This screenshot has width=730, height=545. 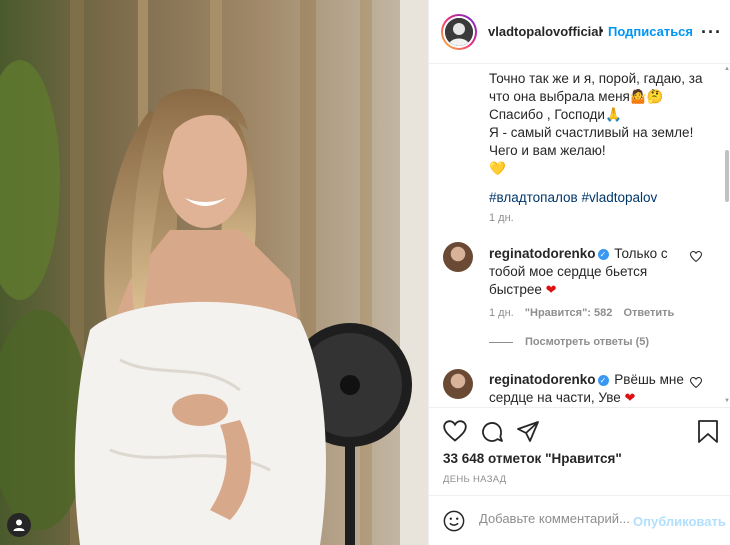 I want to click on comment-body: сердце на части, Уве, so click(x=555, y=397).